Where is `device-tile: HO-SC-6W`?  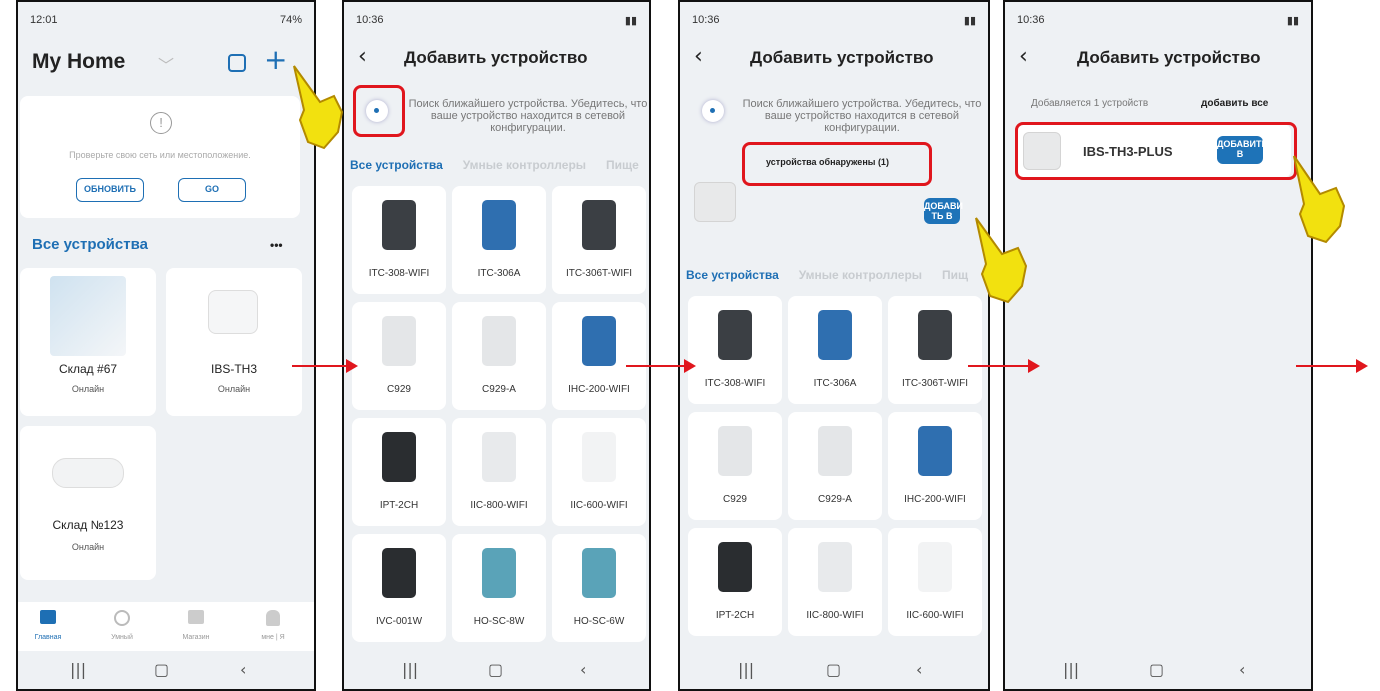 device-tile: HO-SC-6W is located at coordinates (599, 588).